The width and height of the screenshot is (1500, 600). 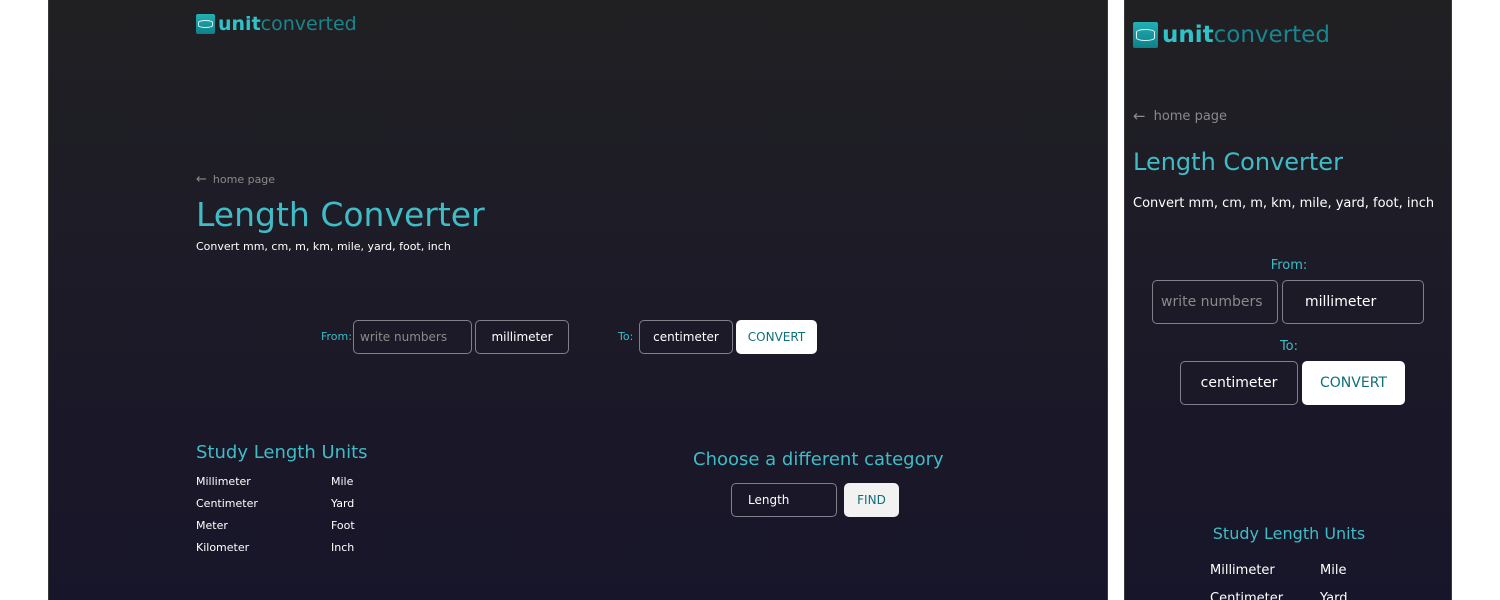 What do you see at coordinates (222, 547) in the screenshot?
I see `unit-link-kilometer: Kilometer` at bounding box center [222, 547].